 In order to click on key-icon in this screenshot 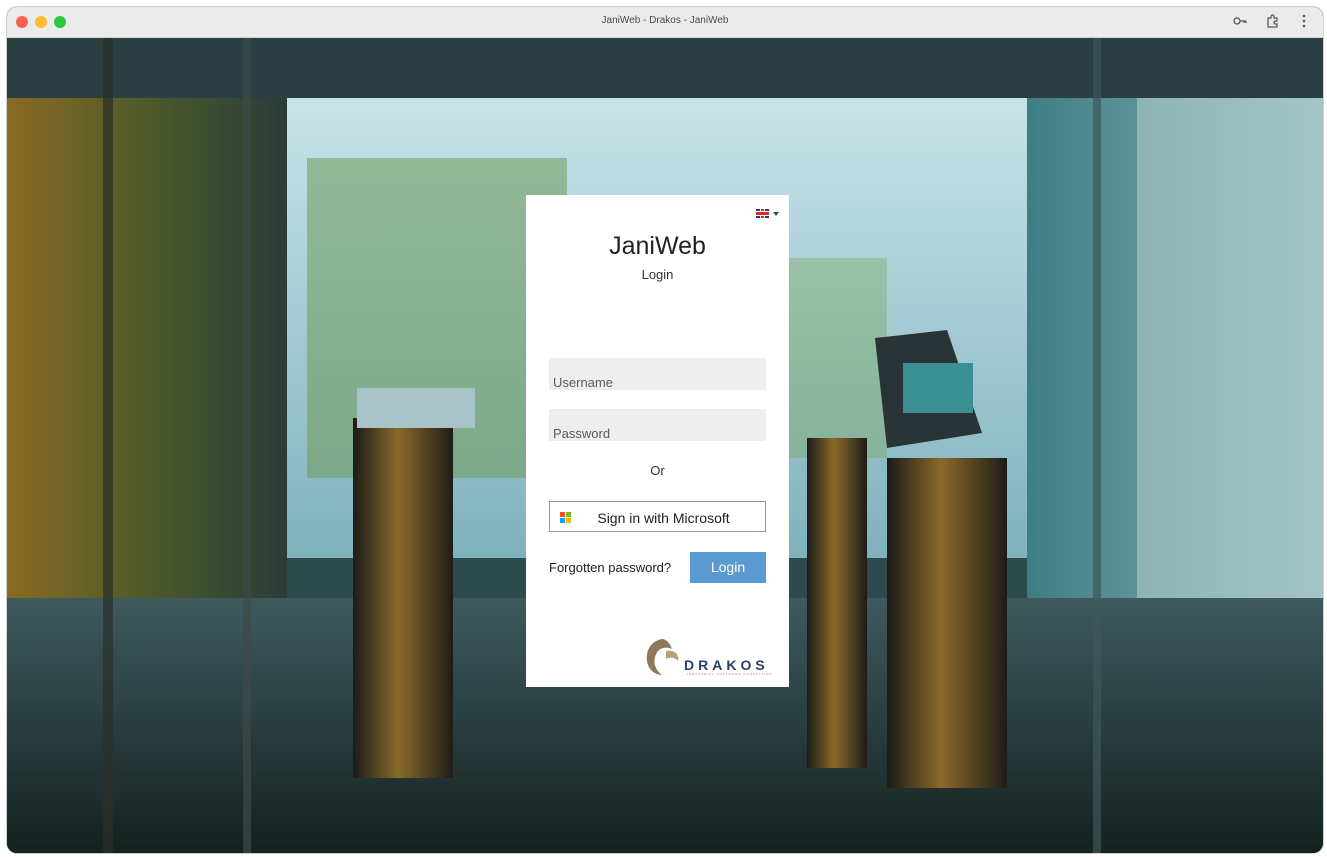, I will do `click(1240, 21)`.